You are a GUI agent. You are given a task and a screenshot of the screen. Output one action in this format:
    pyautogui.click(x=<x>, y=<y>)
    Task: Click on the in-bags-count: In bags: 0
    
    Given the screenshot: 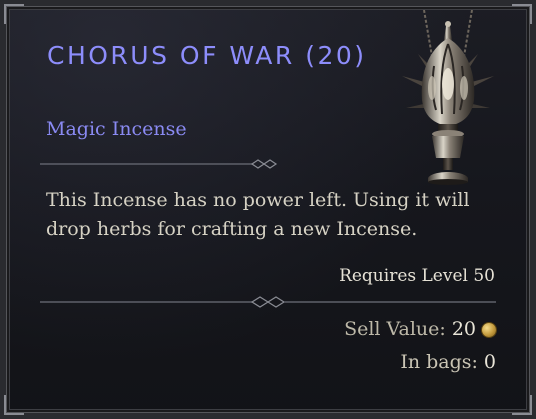 What is the action you would take?
    pyautogui.click(x=448, y=362)
    